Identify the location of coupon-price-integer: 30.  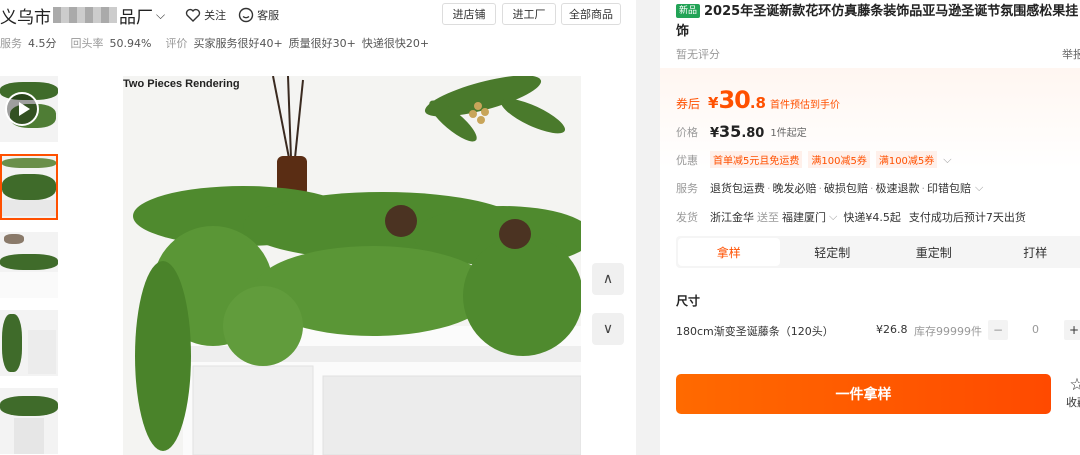
(734, 100).